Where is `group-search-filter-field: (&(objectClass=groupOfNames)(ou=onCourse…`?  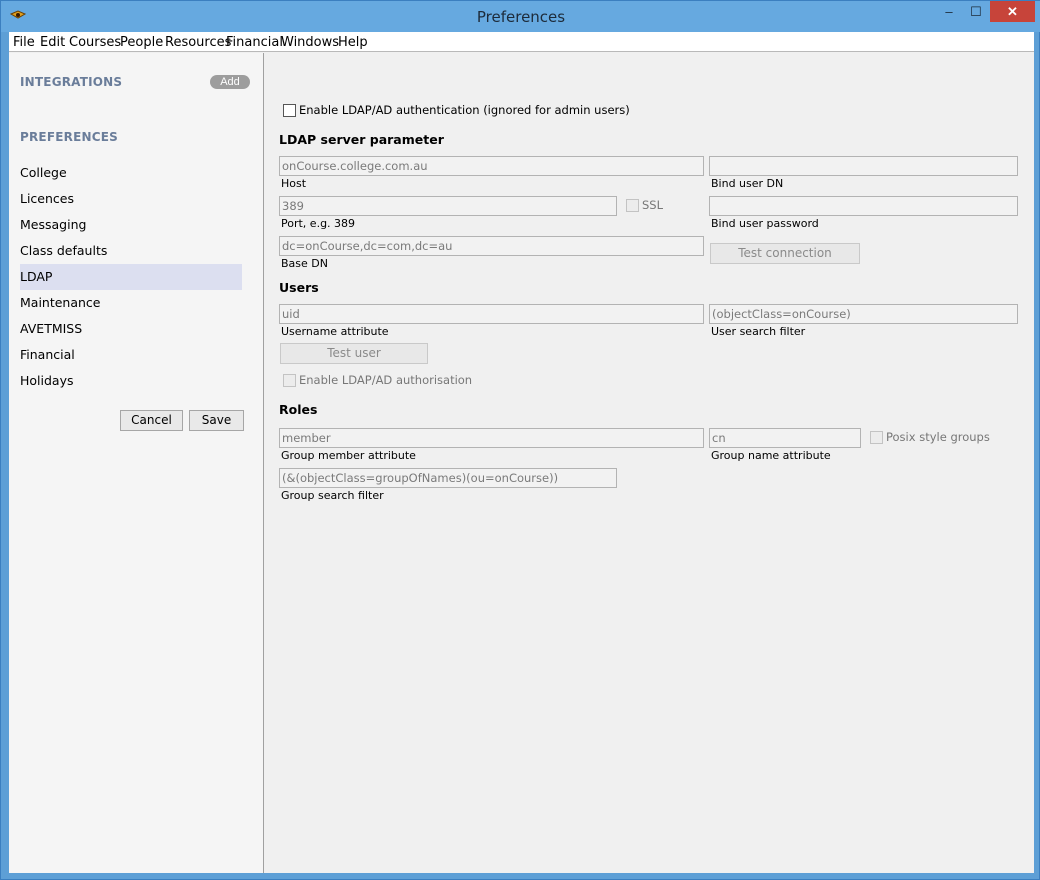
group-search-filter-field: (&(objectClass=groupOfNames)(ou=onCourse… is located at coordinates (448, 478).